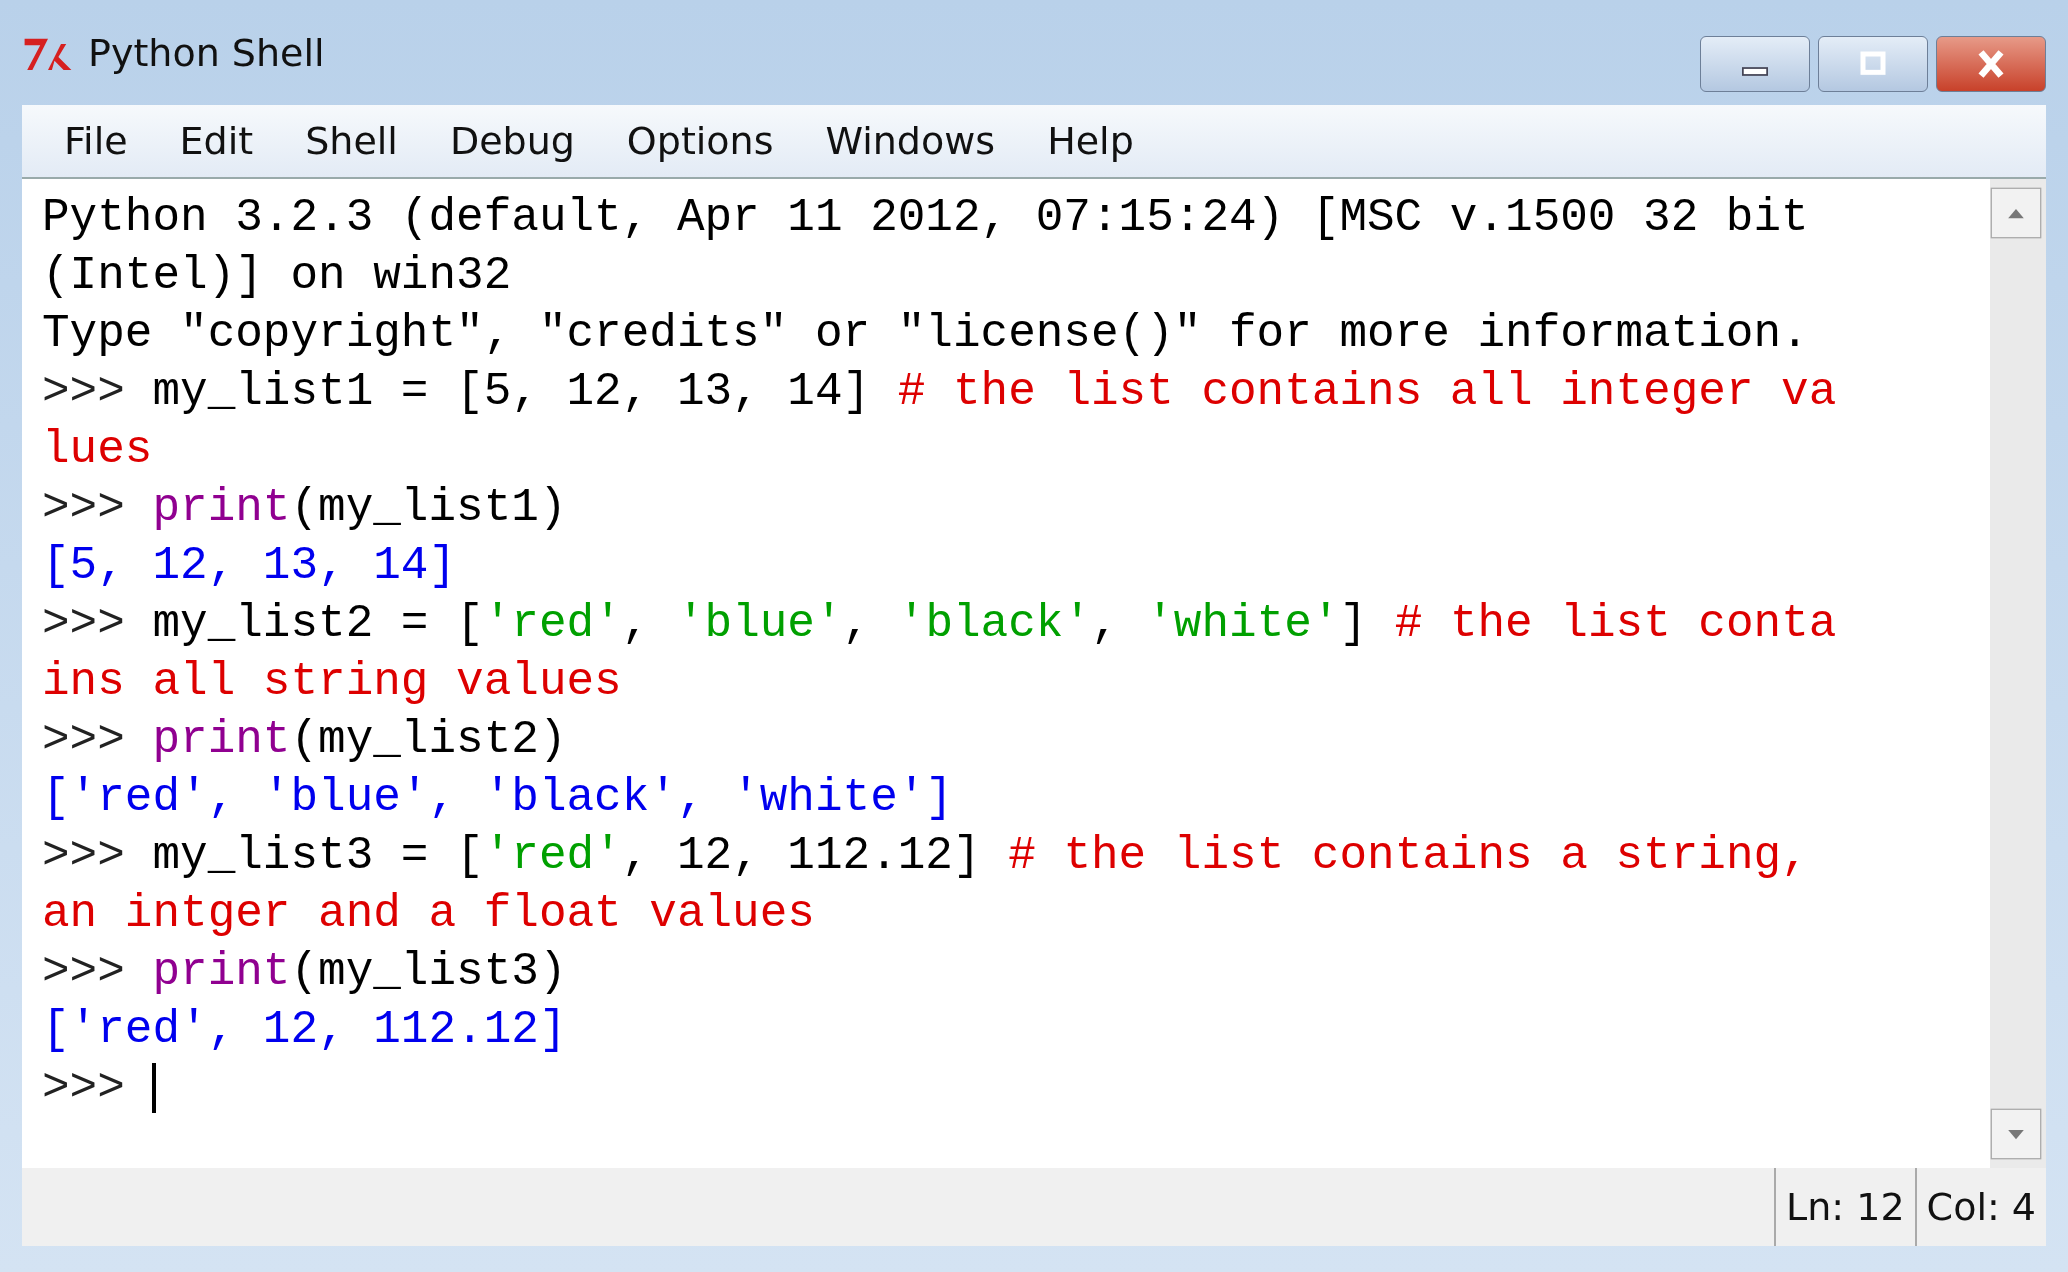  I want to click on line-number-status: Ln: 12, so click(1844, 1207).